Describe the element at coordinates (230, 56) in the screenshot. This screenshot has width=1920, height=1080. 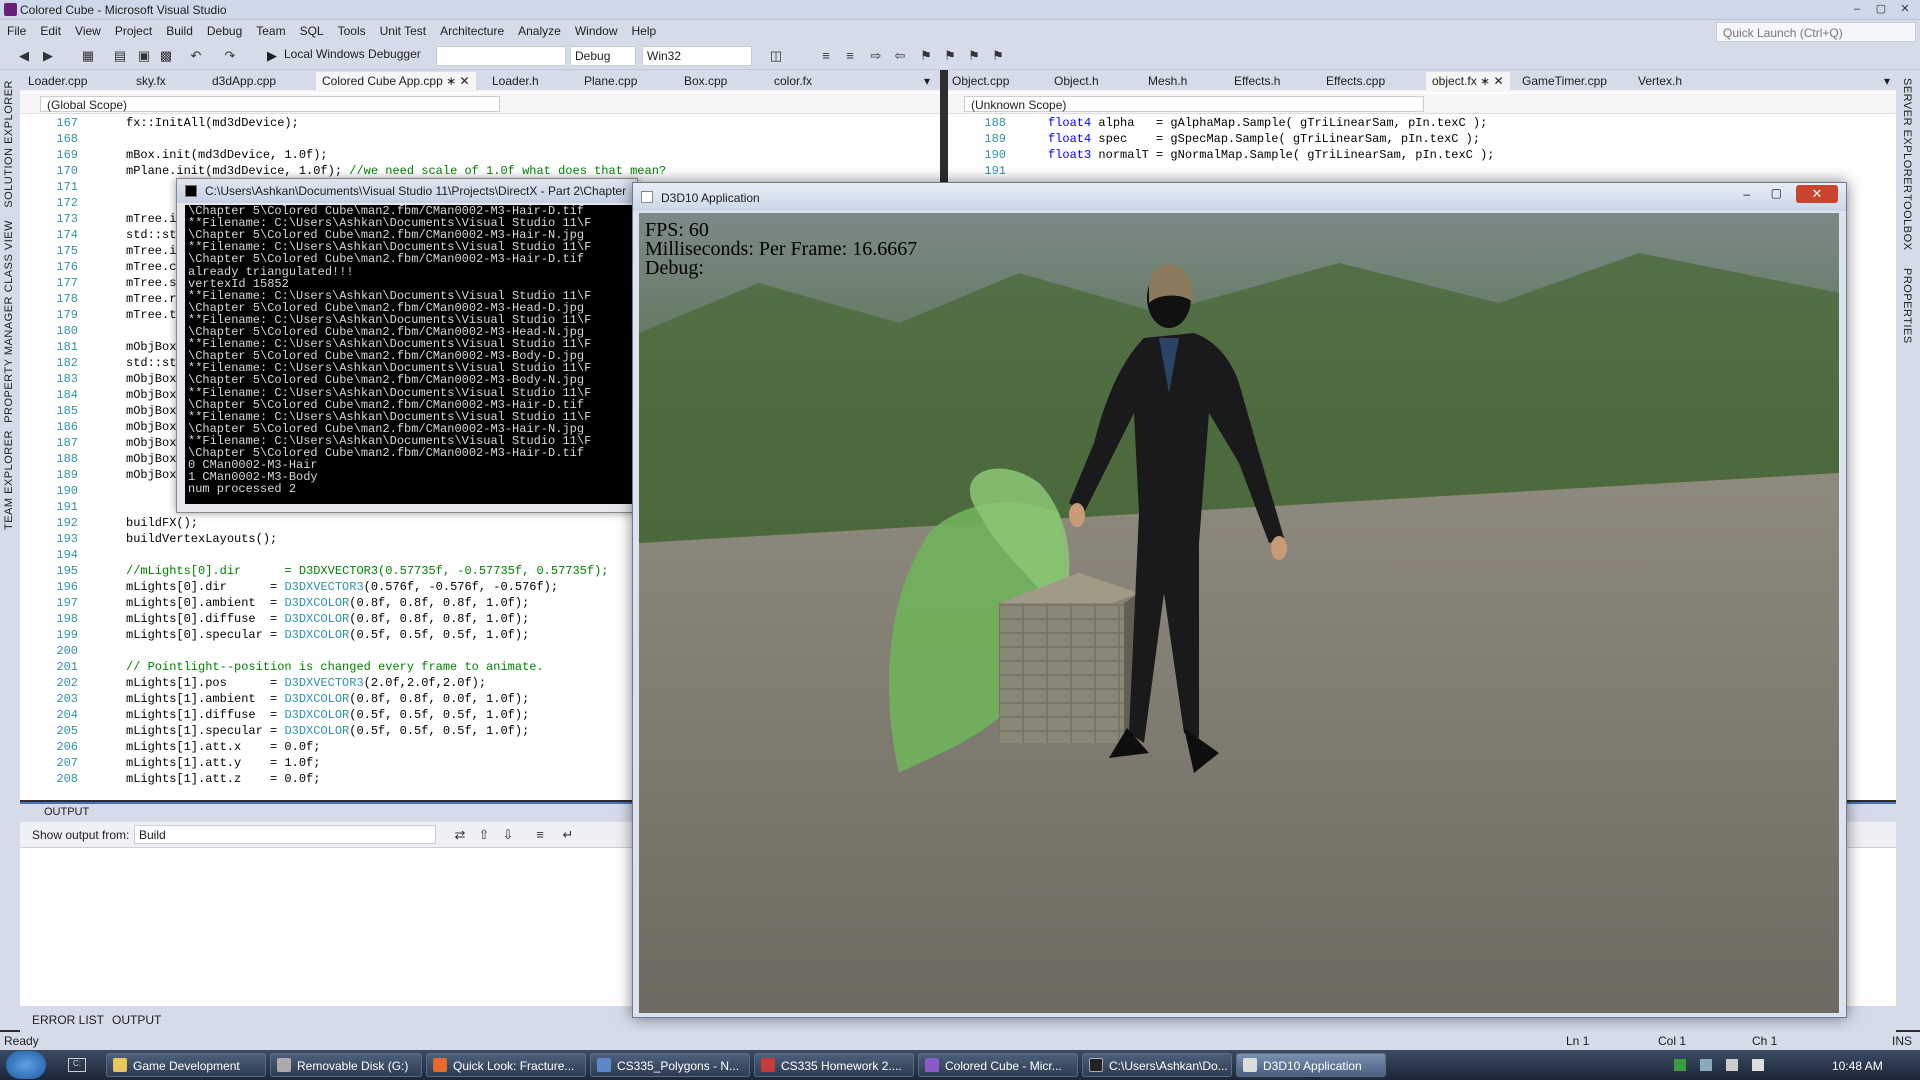
I see `redo-icon: ↷` at that location.